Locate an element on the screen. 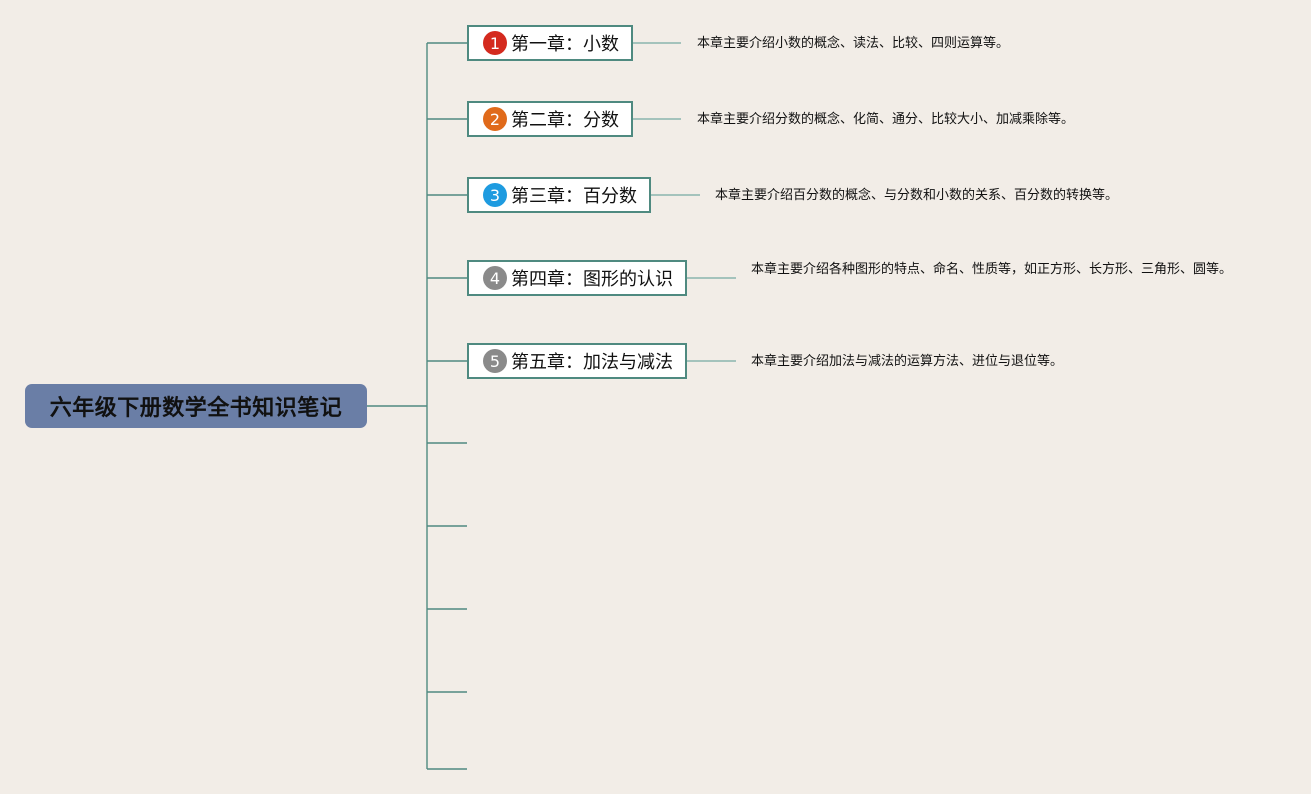 This screenshot has height=794, width=1311. chapter-description-5: 本章主要介绍加法与减法的运算方法、进位与退位等。 is located at coordinates (907, 361).